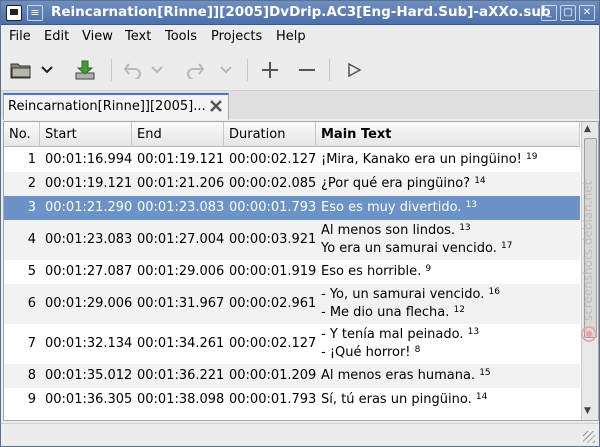 The height and width of the screenshot is (447, 600). I want to click on resize-grip, so click(589, 437).